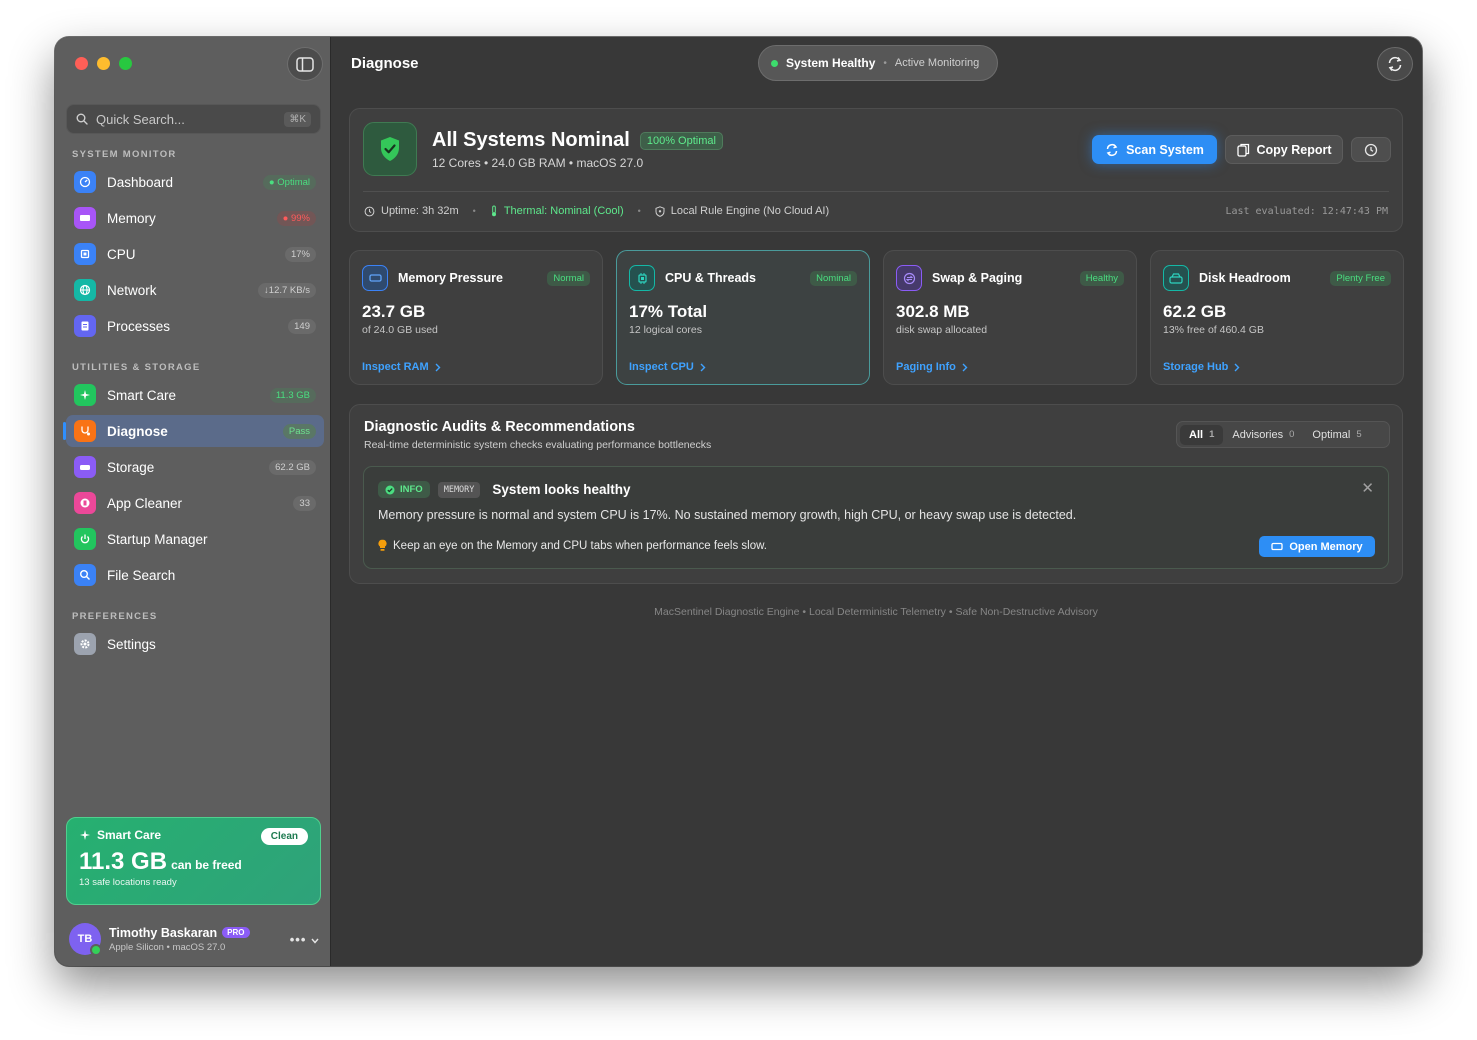  Describe the element at coordinates (85, 254) in the screenshot. I see `cpu-icon` at that location.